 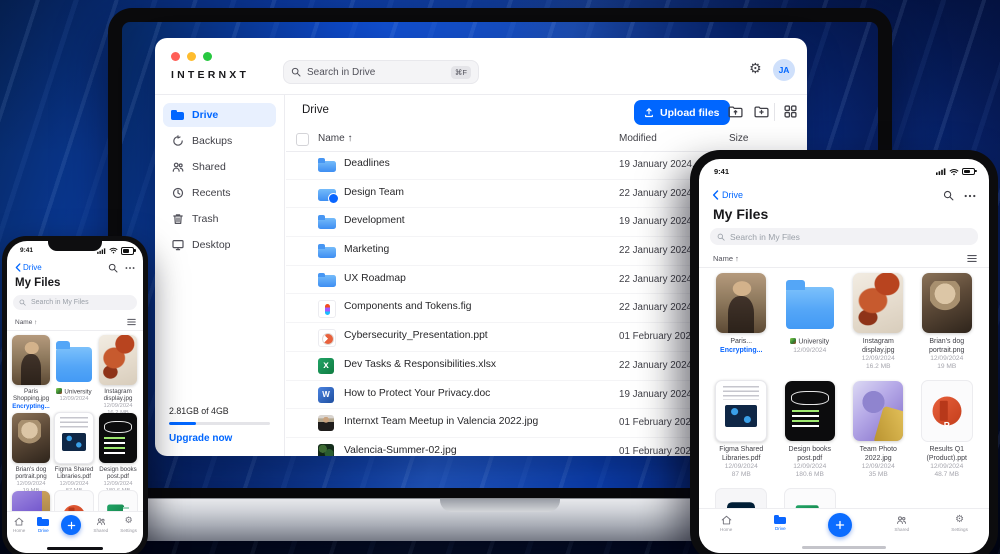 What do you see at coordinates (219, 193) in the screenshot?
I see `sidebar-item-recents: Recents` at bounding box center [219, 193].